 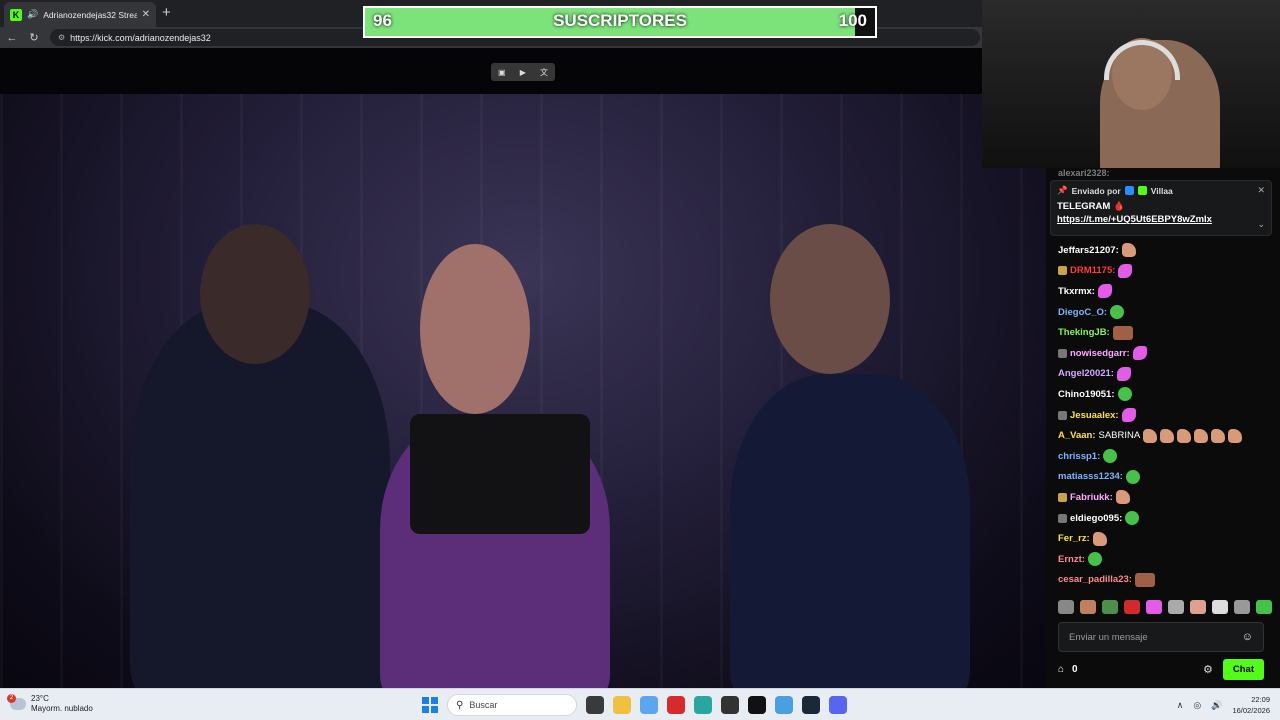 What do you see at coordinates (1251, 705) in the screenshot?
I see `clock: 22:09 16/02/2026` at bounding box center [1251, 705].